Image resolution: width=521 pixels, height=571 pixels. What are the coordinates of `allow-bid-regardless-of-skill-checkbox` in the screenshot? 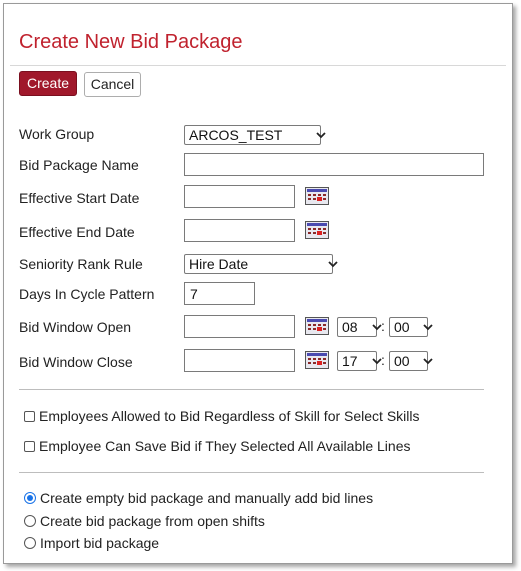 It's located at (29, 416).